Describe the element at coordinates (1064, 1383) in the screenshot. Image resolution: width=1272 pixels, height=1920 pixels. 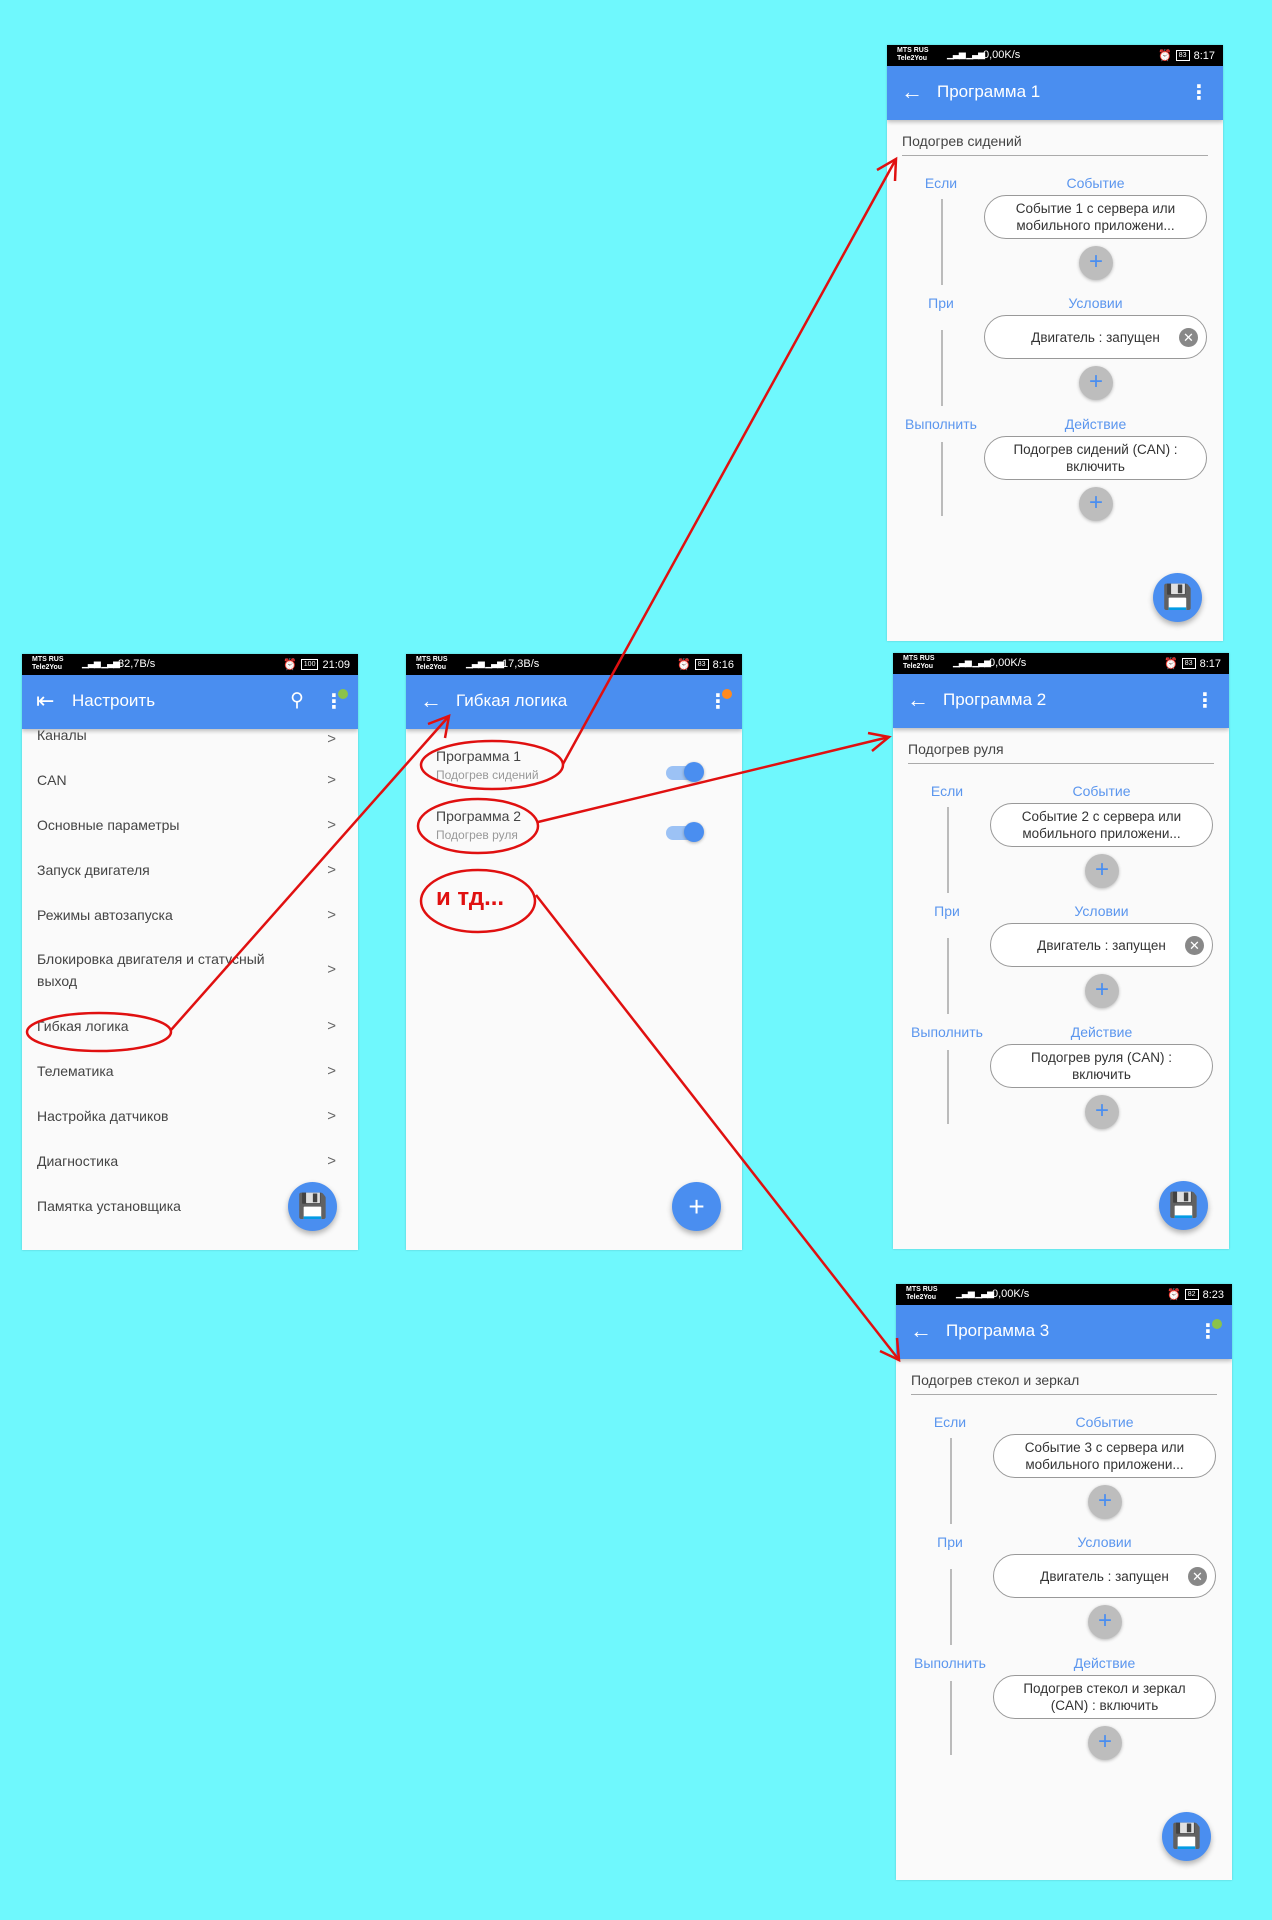
I see `program-name-input: Подогрев стекол и зеркал` at that location.